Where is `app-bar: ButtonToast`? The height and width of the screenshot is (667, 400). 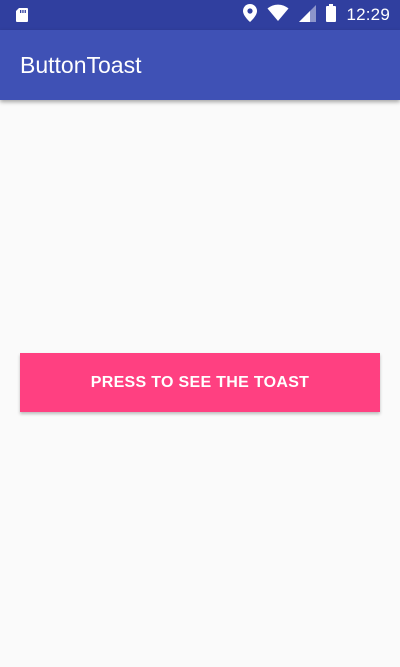
app-bar: ButtonToast is located at coordinates (200, 65).